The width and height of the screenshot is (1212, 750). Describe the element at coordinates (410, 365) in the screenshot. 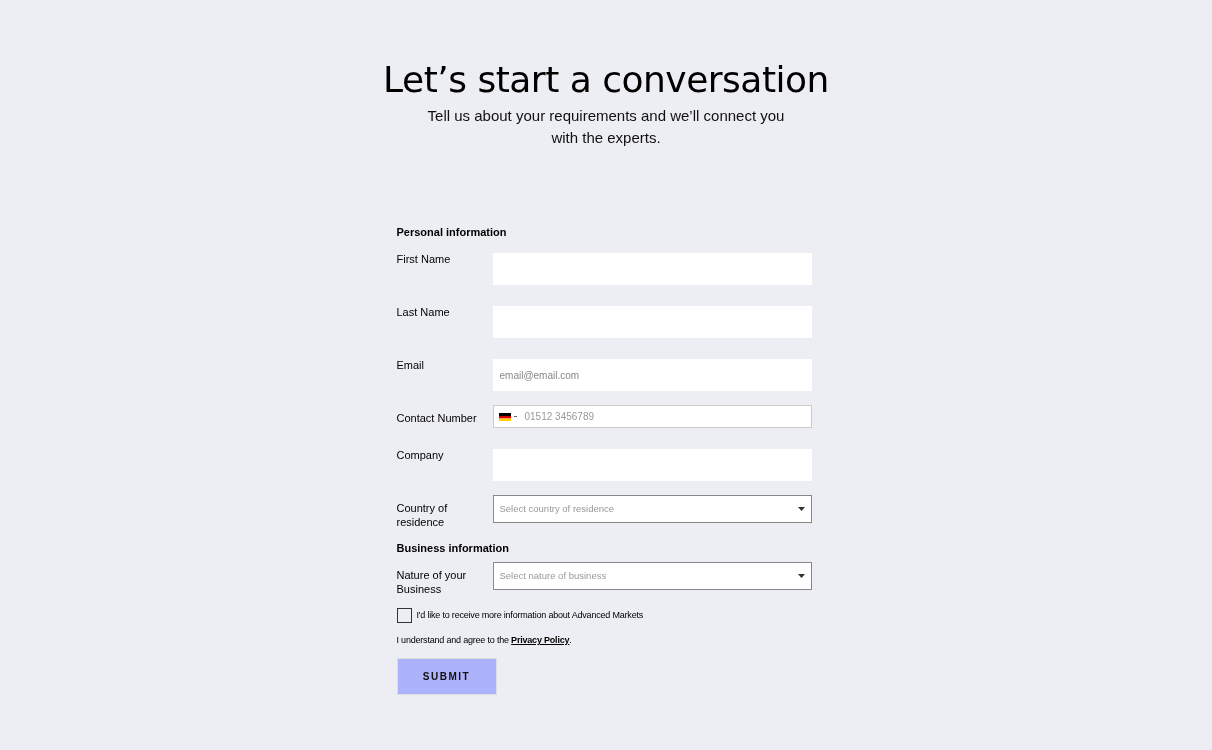

I see `field-label: Email` at that location.